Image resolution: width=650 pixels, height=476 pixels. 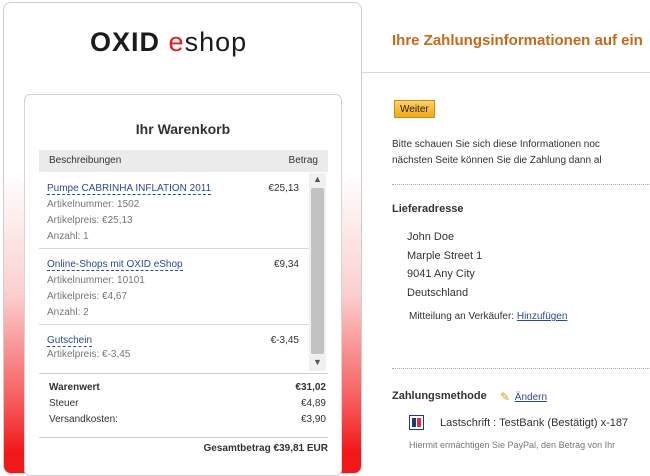 What do you see at coordinates (441, 274) in the screenshot?
I see `address-city: 9041 Any City` at bounding box center [441, 274].